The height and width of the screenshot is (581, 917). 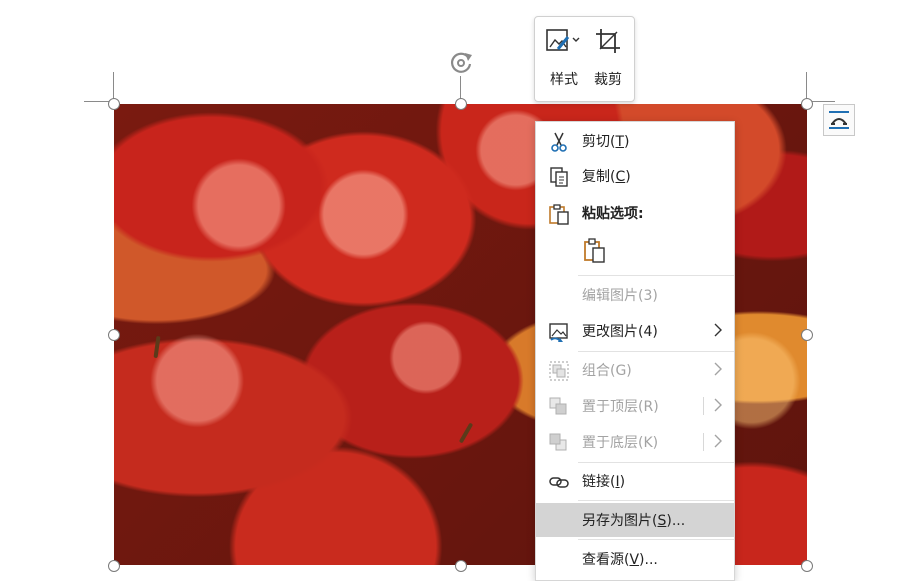 What do you see at coordinates (608, 41) in the screenshot?
I see `crop-icon` at bounding box center [608, 41].